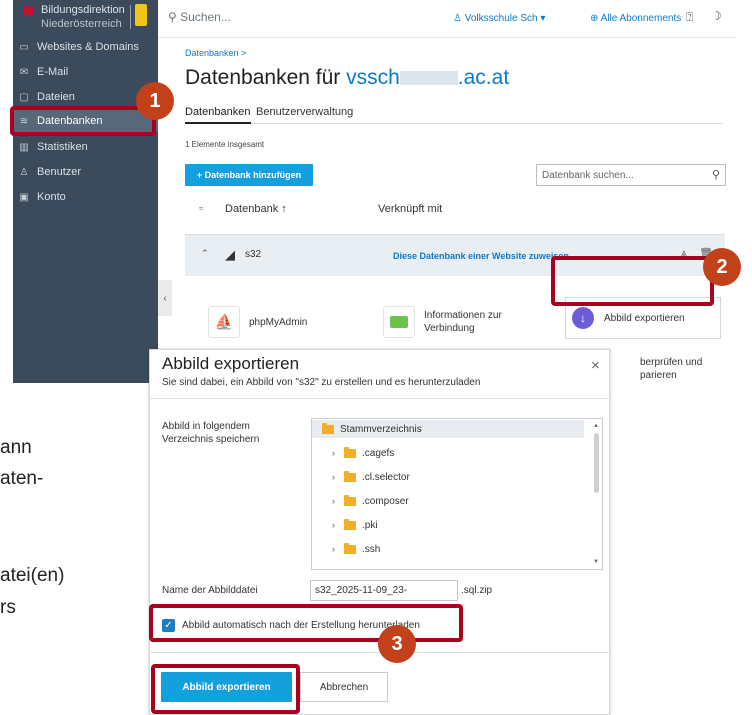  Describe the element at coordinates (85, 172) in the screenshot. I see `sidebar-item-users: ♙ Benutzer` at that location.